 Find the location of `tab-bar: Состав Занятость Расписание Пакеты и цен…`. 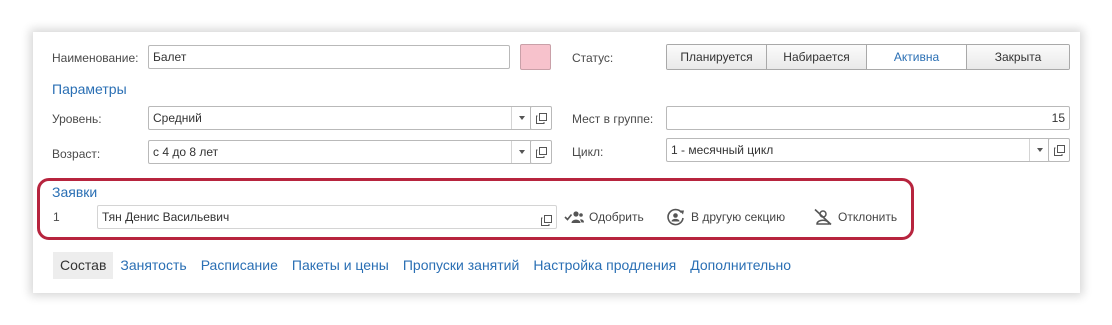

tab-bar: Состав Занятость Расписание Пакеты и цен… is located at coordinates (425, 265).